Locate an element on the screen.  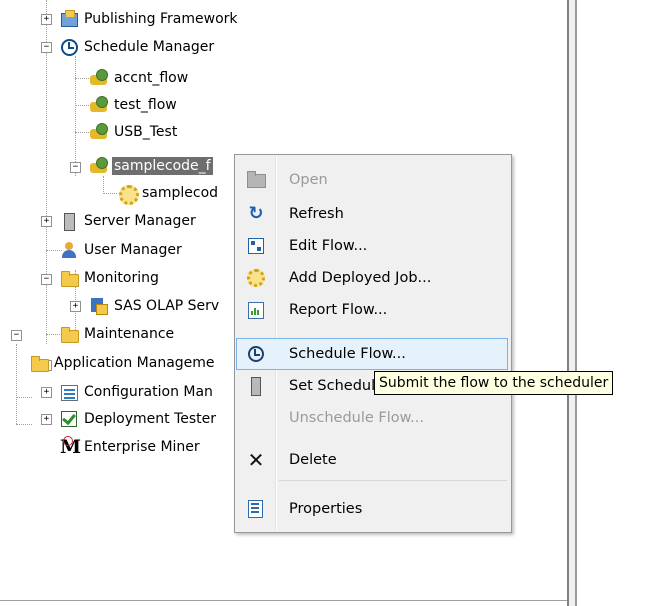
collapse-toggle-schedule-manager: − is located at coordinates (46, 47).